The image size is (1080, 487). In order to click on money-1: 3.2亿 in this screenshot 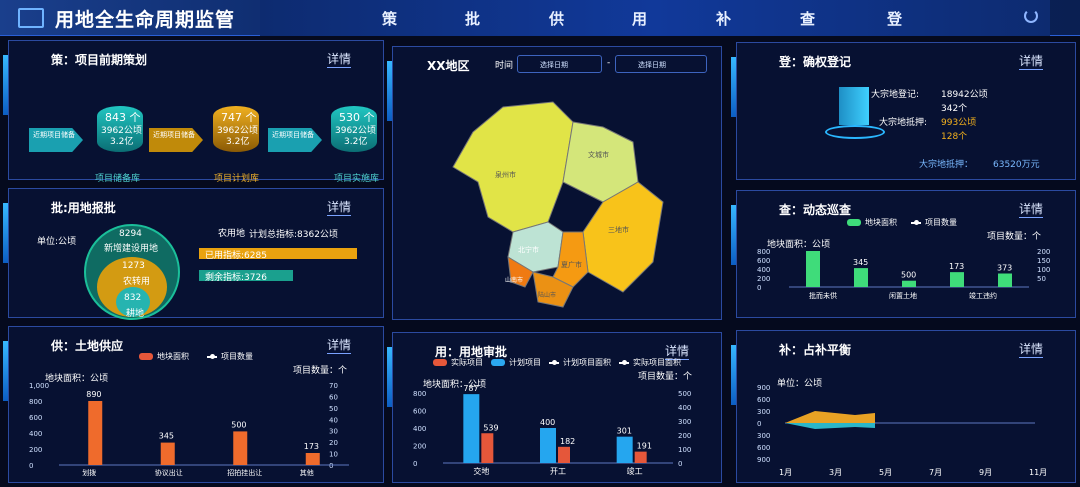, I will do `click(122, 142)`.